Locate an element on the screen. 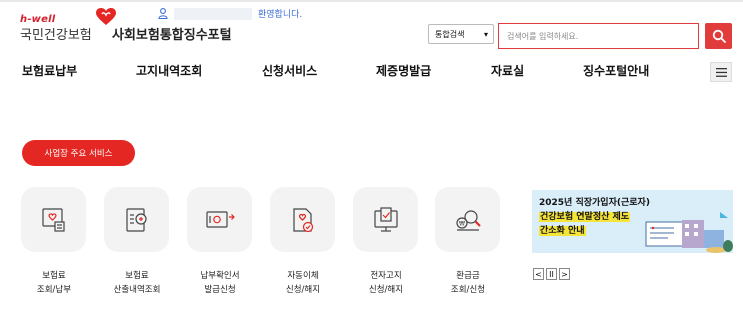 This screenshot has width=743, height=313. auto-transfer-icon is located at coordinates (302, 219).